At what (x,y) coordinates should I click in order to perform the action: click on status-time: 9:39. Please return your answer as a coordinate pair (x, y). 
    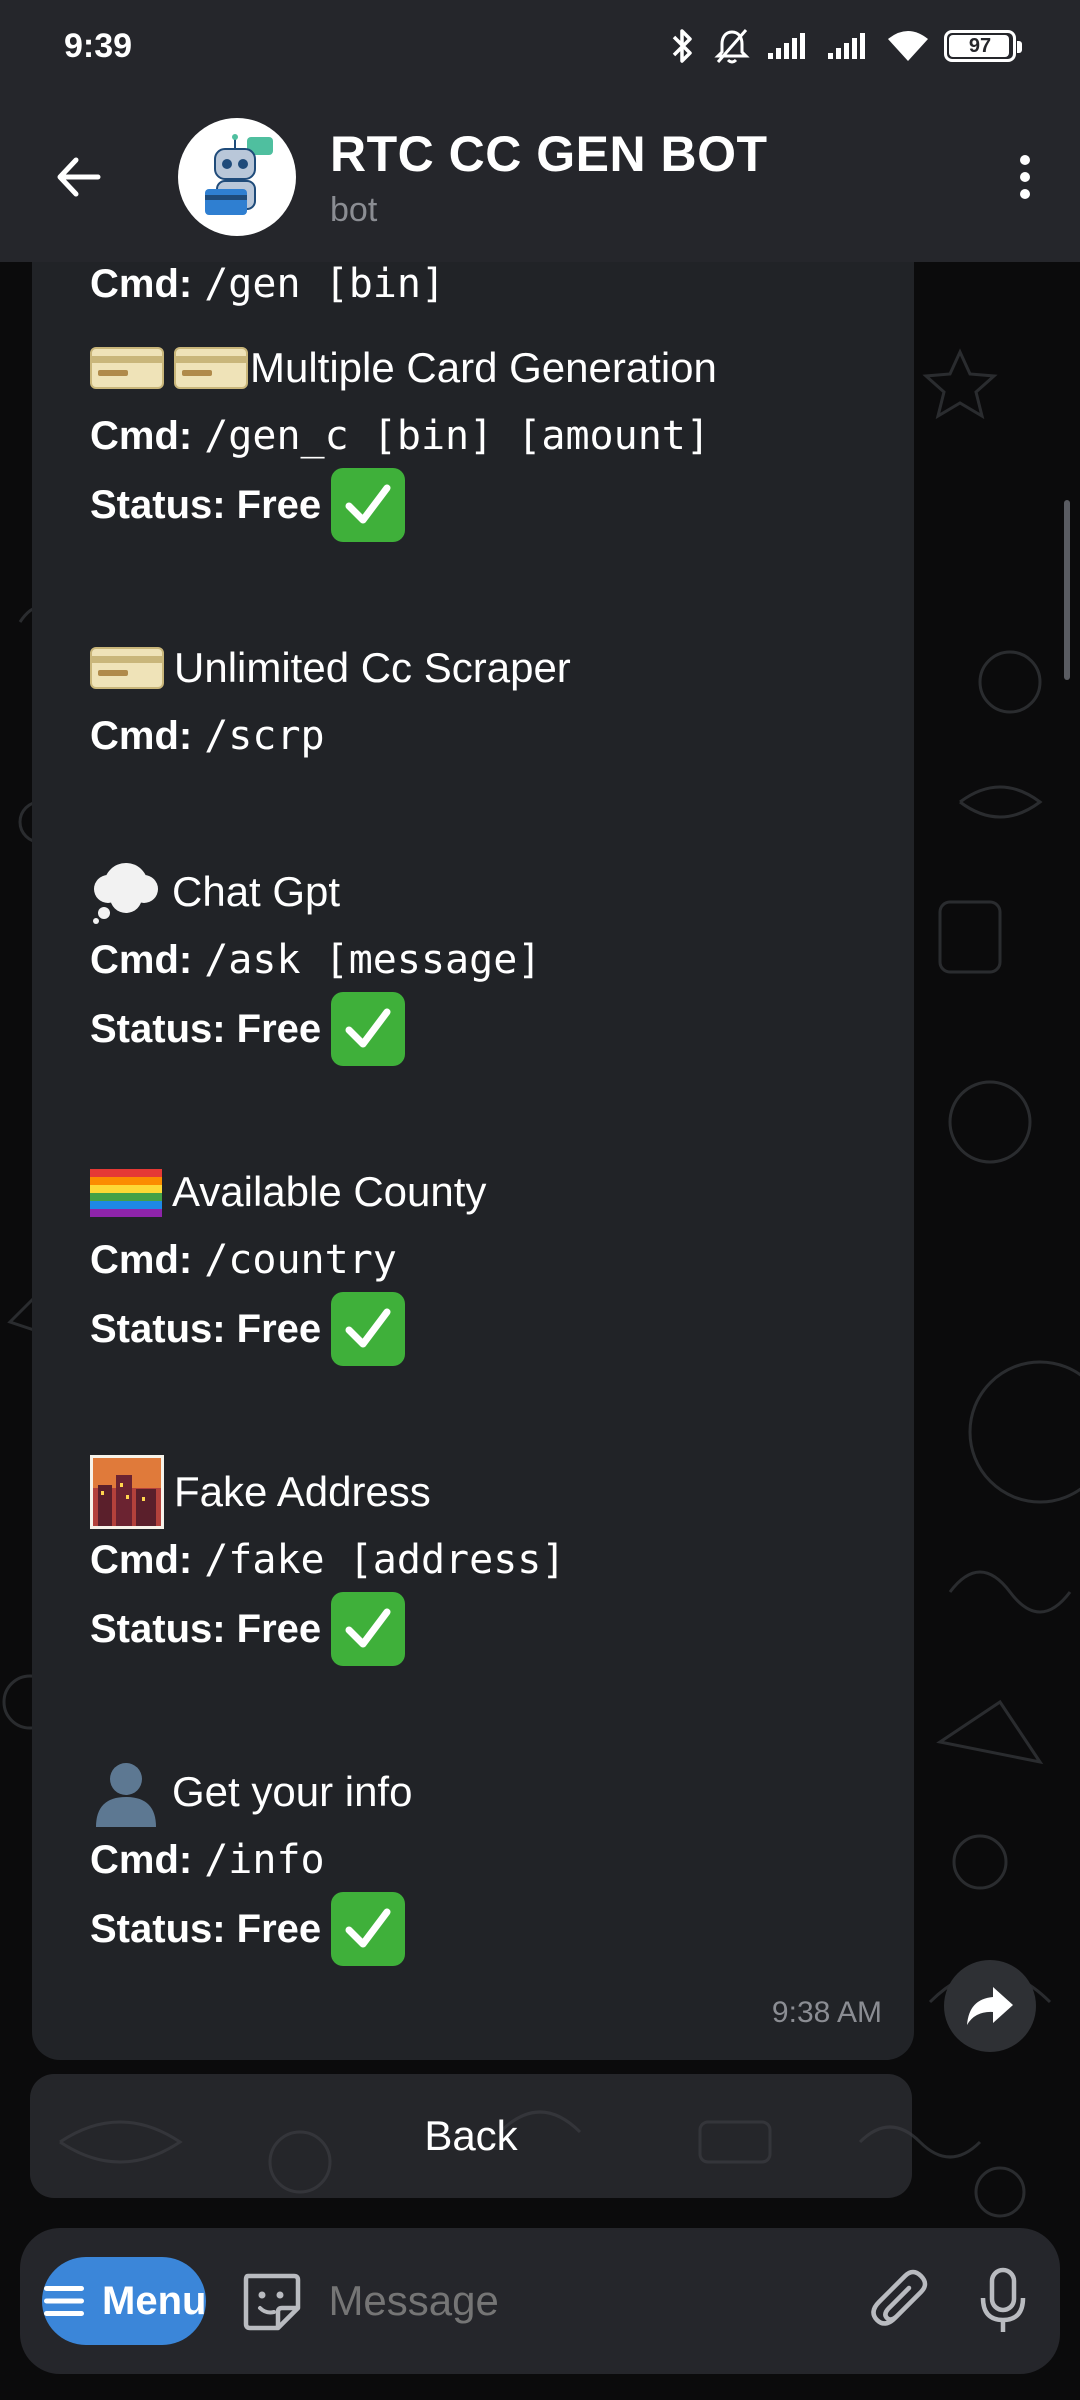
    Looking at the image, I should click on (98, 45).